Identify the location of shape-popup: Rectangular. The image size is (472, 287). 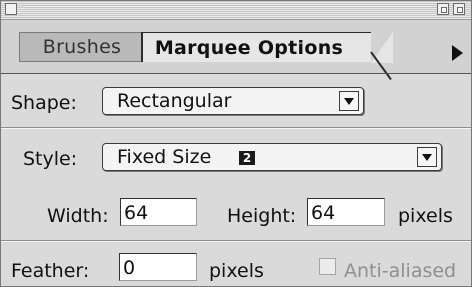
(233, 101).